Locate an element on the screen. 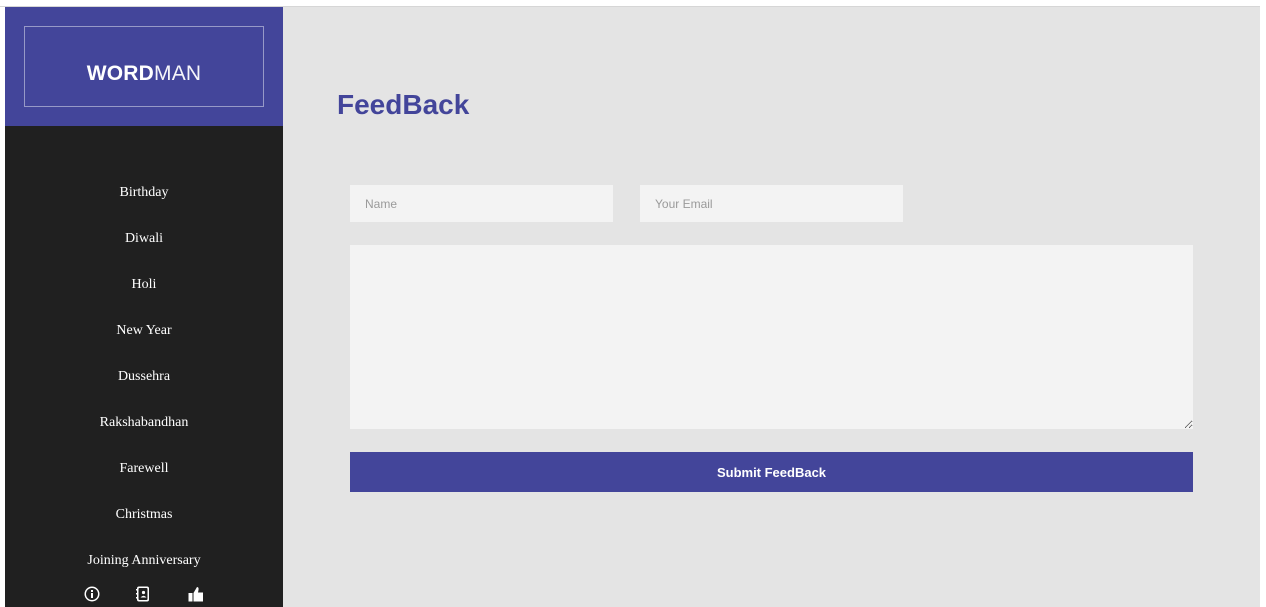  sidebar-footer-icons is located at coordinates (144, 594).